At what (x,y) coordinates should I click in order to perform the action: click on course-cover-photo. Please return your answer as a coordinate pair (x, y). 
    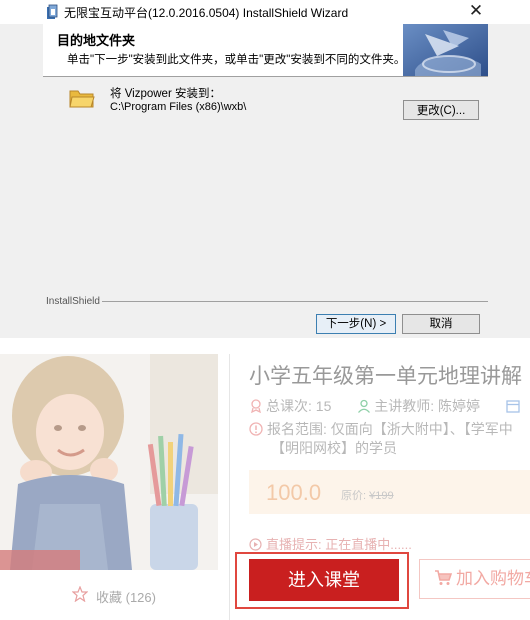
    Looking at the image, I should click on (109, 462).